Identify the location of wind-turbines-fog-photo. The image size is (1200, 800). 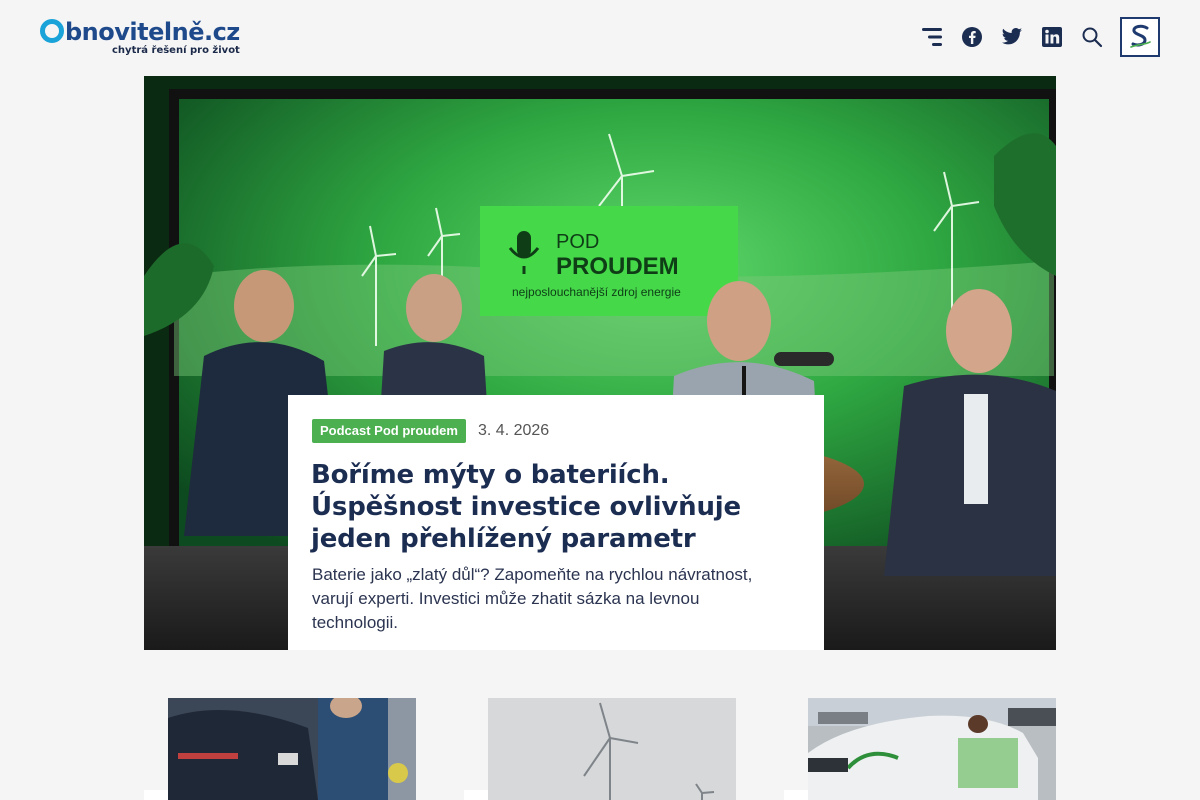
(612, 749).